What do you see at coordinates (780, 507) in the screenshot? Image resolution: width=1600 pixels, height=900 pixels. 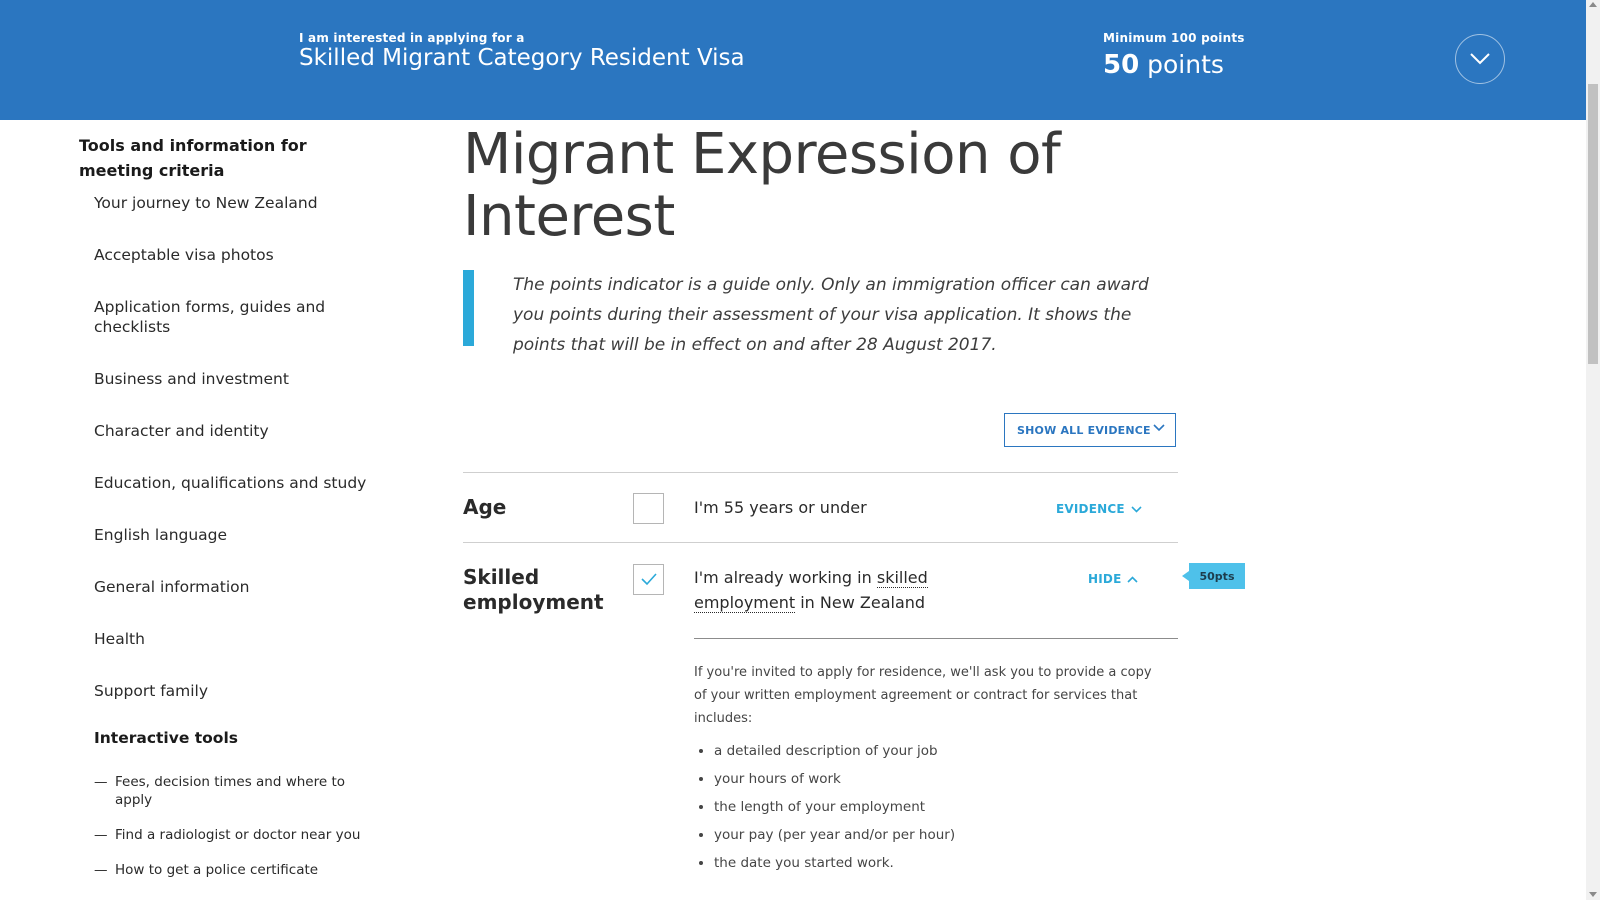 I see `criterion-statement: I'm 55 years or under` at bounding box center [780, 507].